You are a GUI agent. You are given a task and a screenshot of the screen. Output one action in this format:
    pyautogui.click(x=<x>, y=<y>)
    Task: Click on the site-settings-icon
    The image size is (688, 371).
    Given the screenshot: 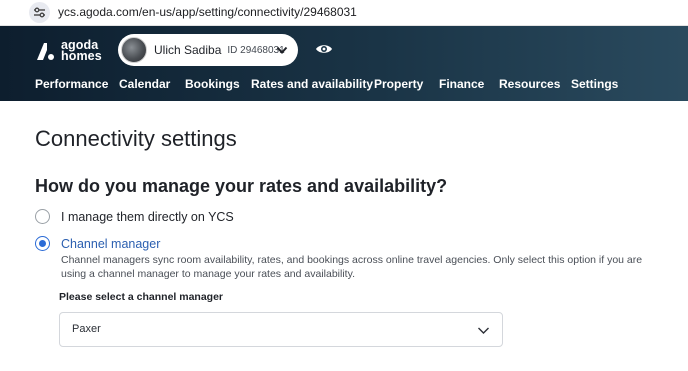 What is the action you would take?
    pyautogui.click(x=39, y=12)
    